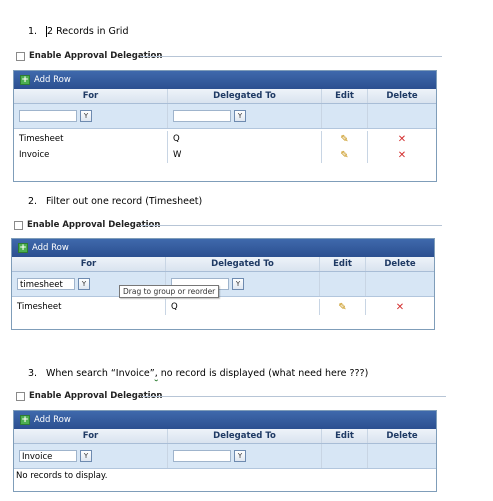 This screenshot has width=493, height=501. What do you see at coordinates (100, 373) in the screenshot?
I see `step-text: When search “Invoice”` at bounding box center [100, 373].